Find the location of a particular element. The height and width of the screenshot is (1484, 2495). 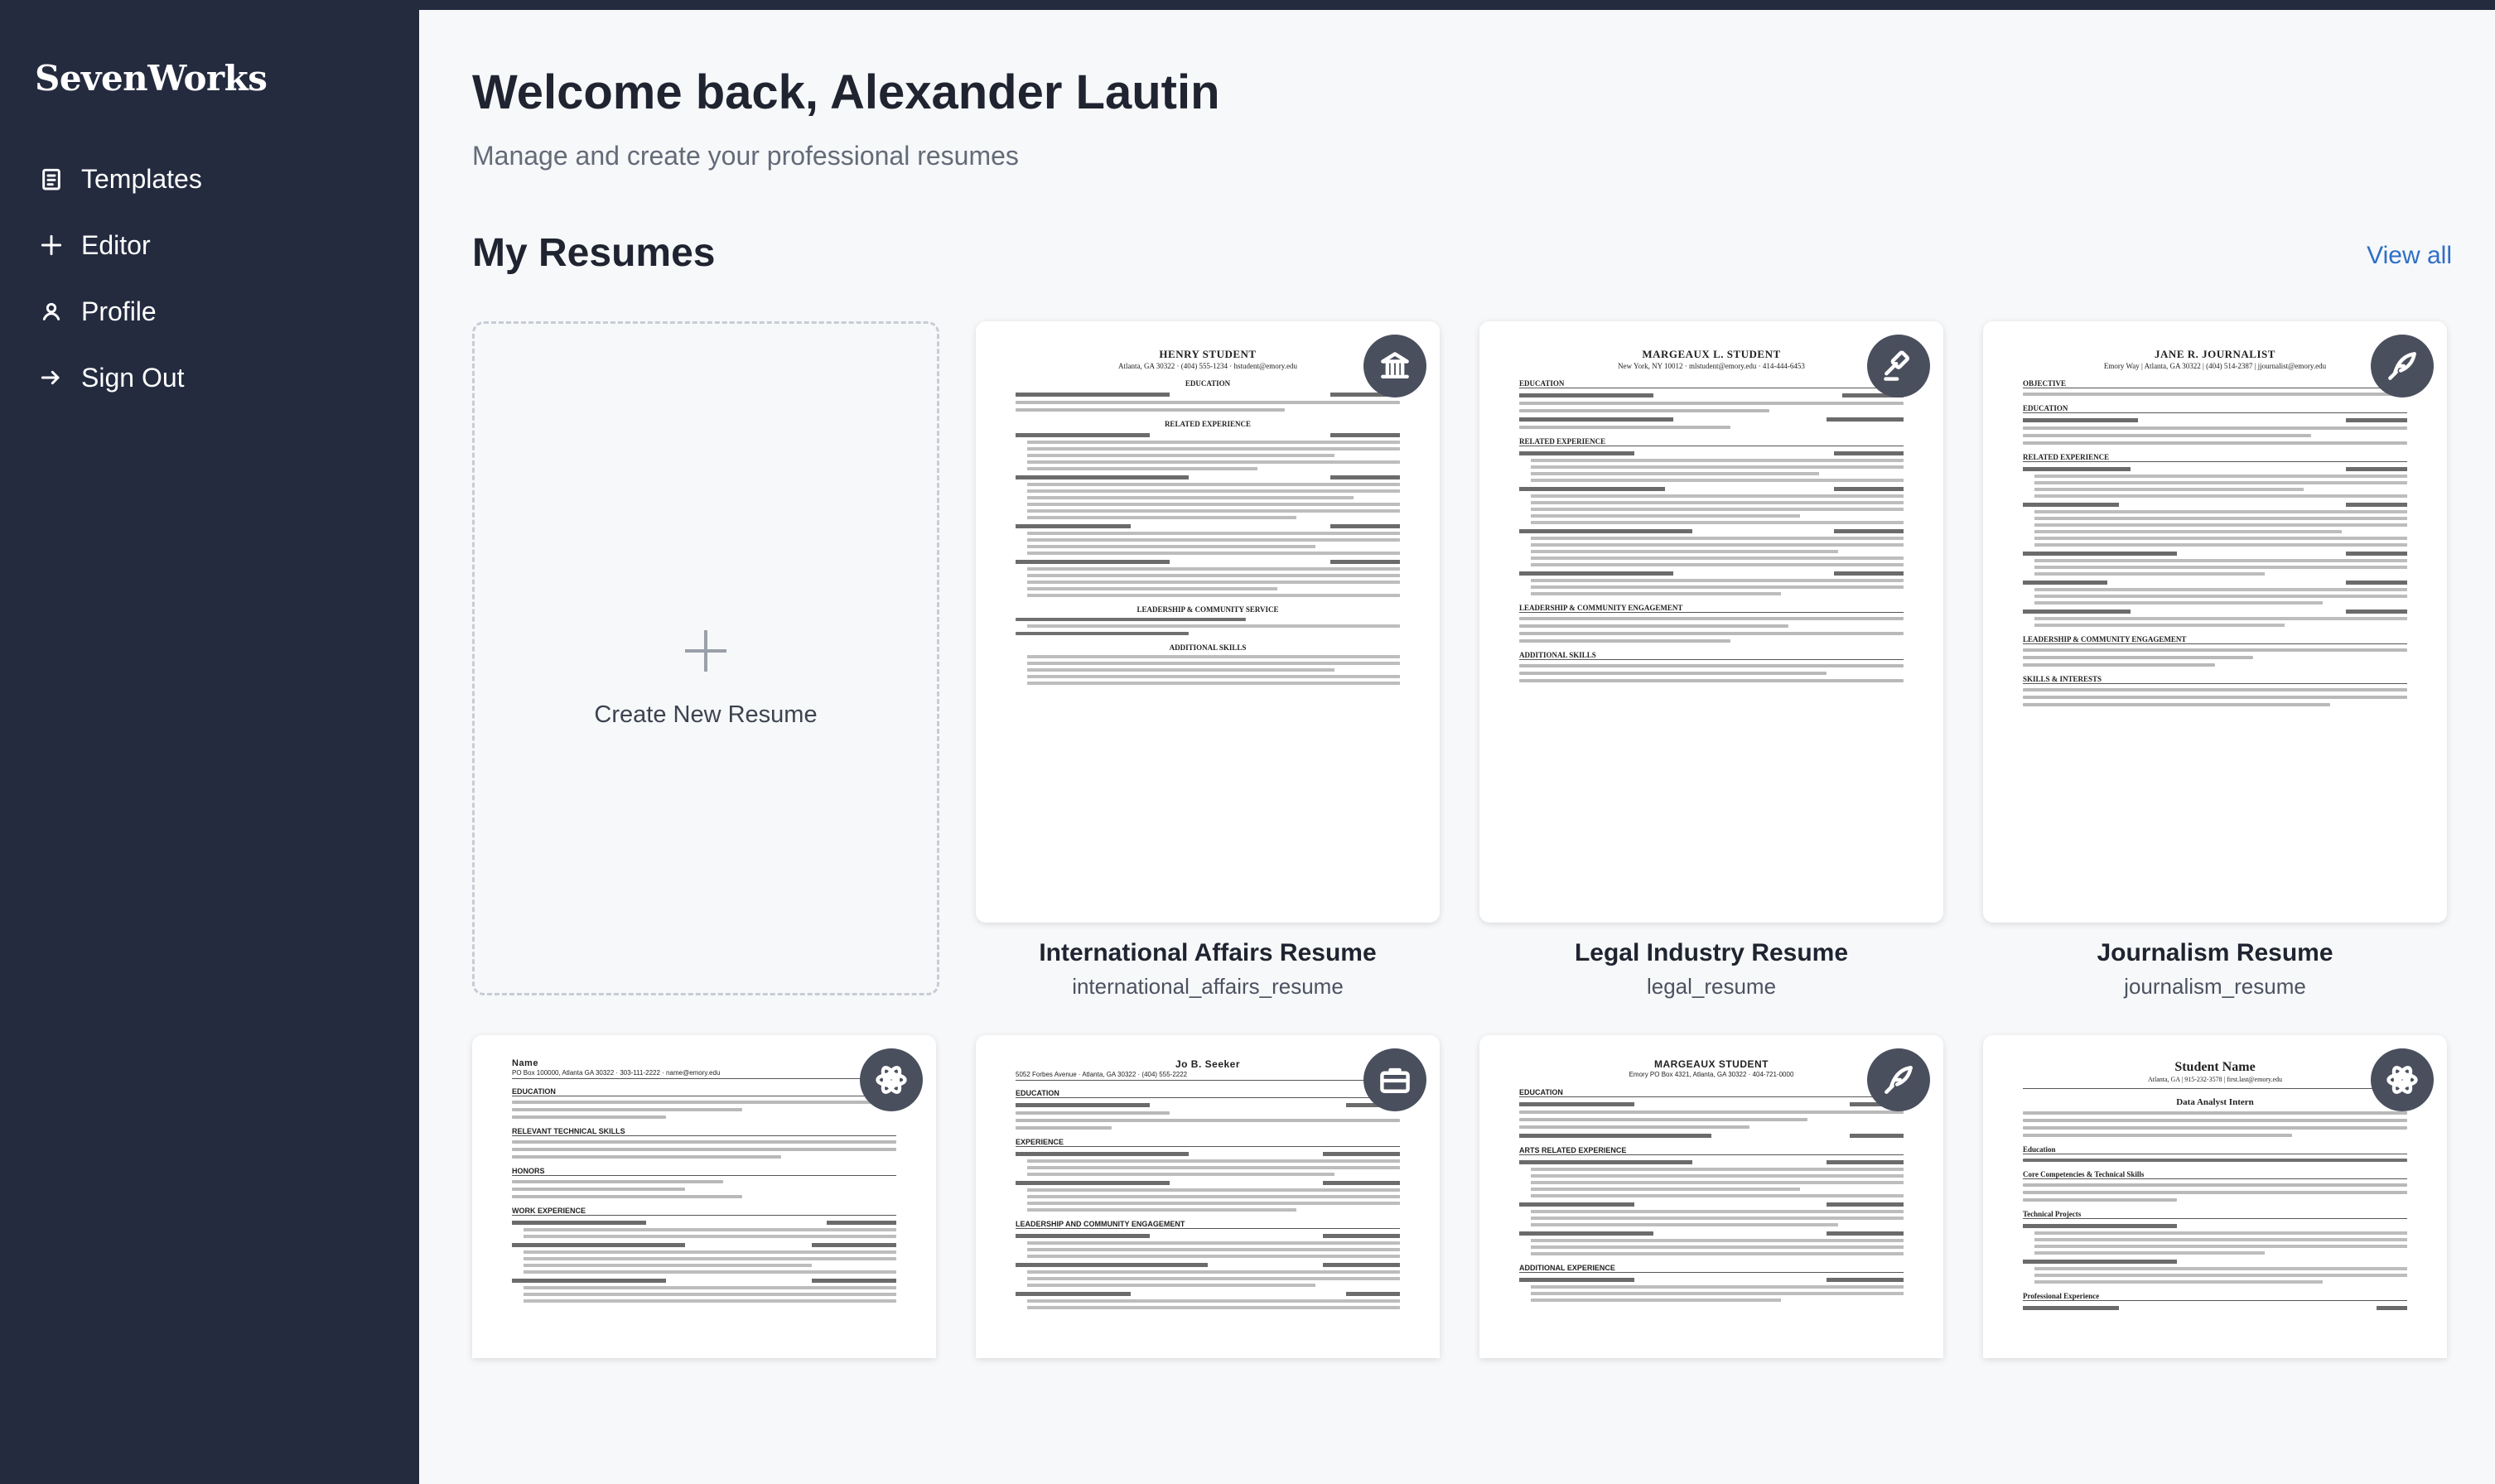

nav-label: Editor is located at coordinates (116, 244).